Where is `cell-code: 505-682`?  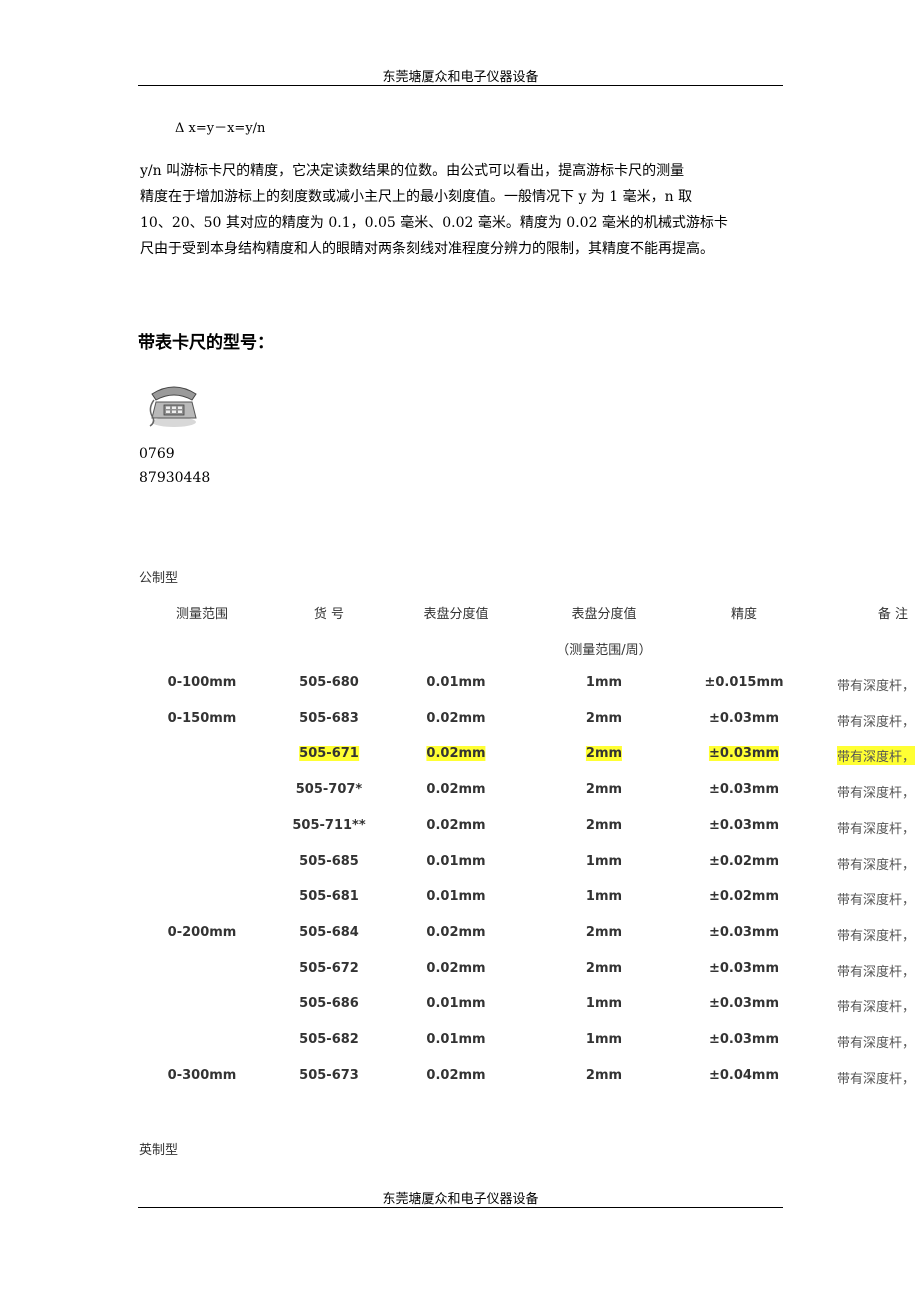 cell-code: 505-682 is located at coordinates (329, 1039).